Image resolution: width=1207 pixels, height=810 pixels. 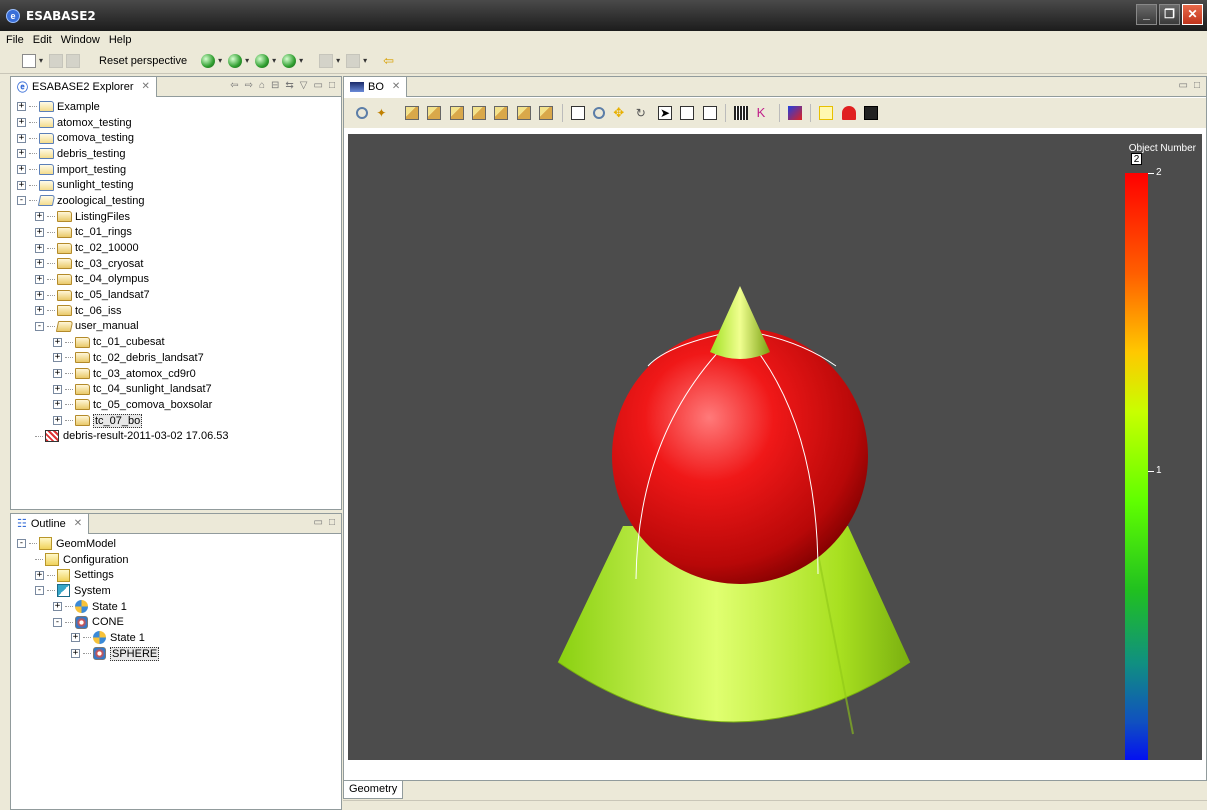 What do you see at coordinates (42, 40) in the screenshot?
I see `menu-edit: Edit` at bounding box center [42, 40].